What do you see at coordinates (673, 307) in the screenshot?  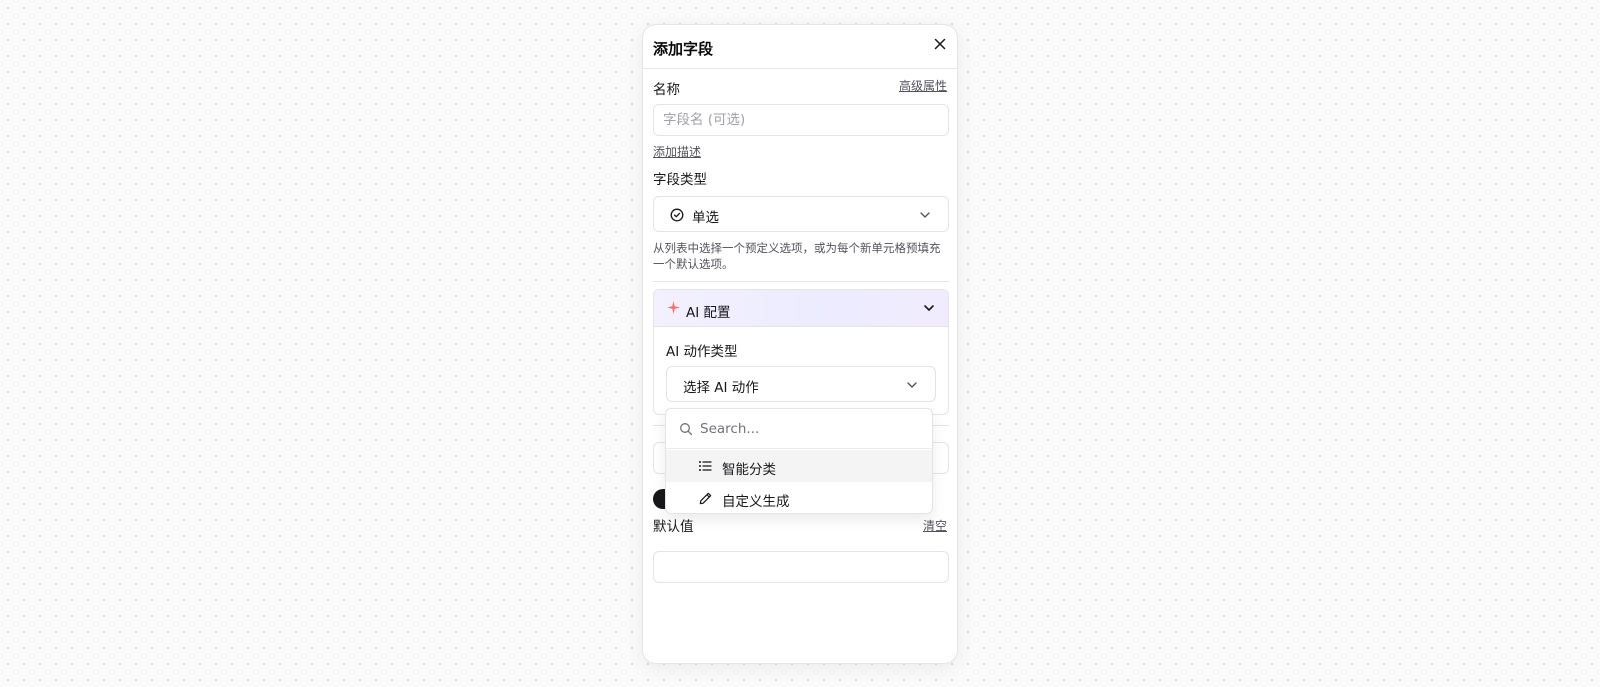 I see `sparkle-icon` at bounding box center [673, 307].